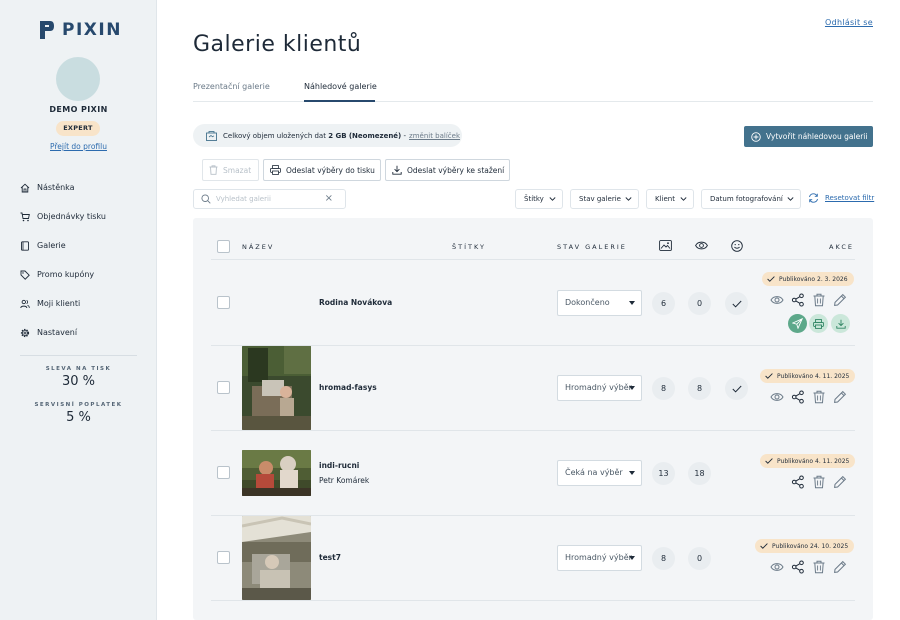 This screenshot has width=900, height=620. Describe the element at coordinates (80, 30) in the screenshot. I see `logo: PIXIN` at that location.